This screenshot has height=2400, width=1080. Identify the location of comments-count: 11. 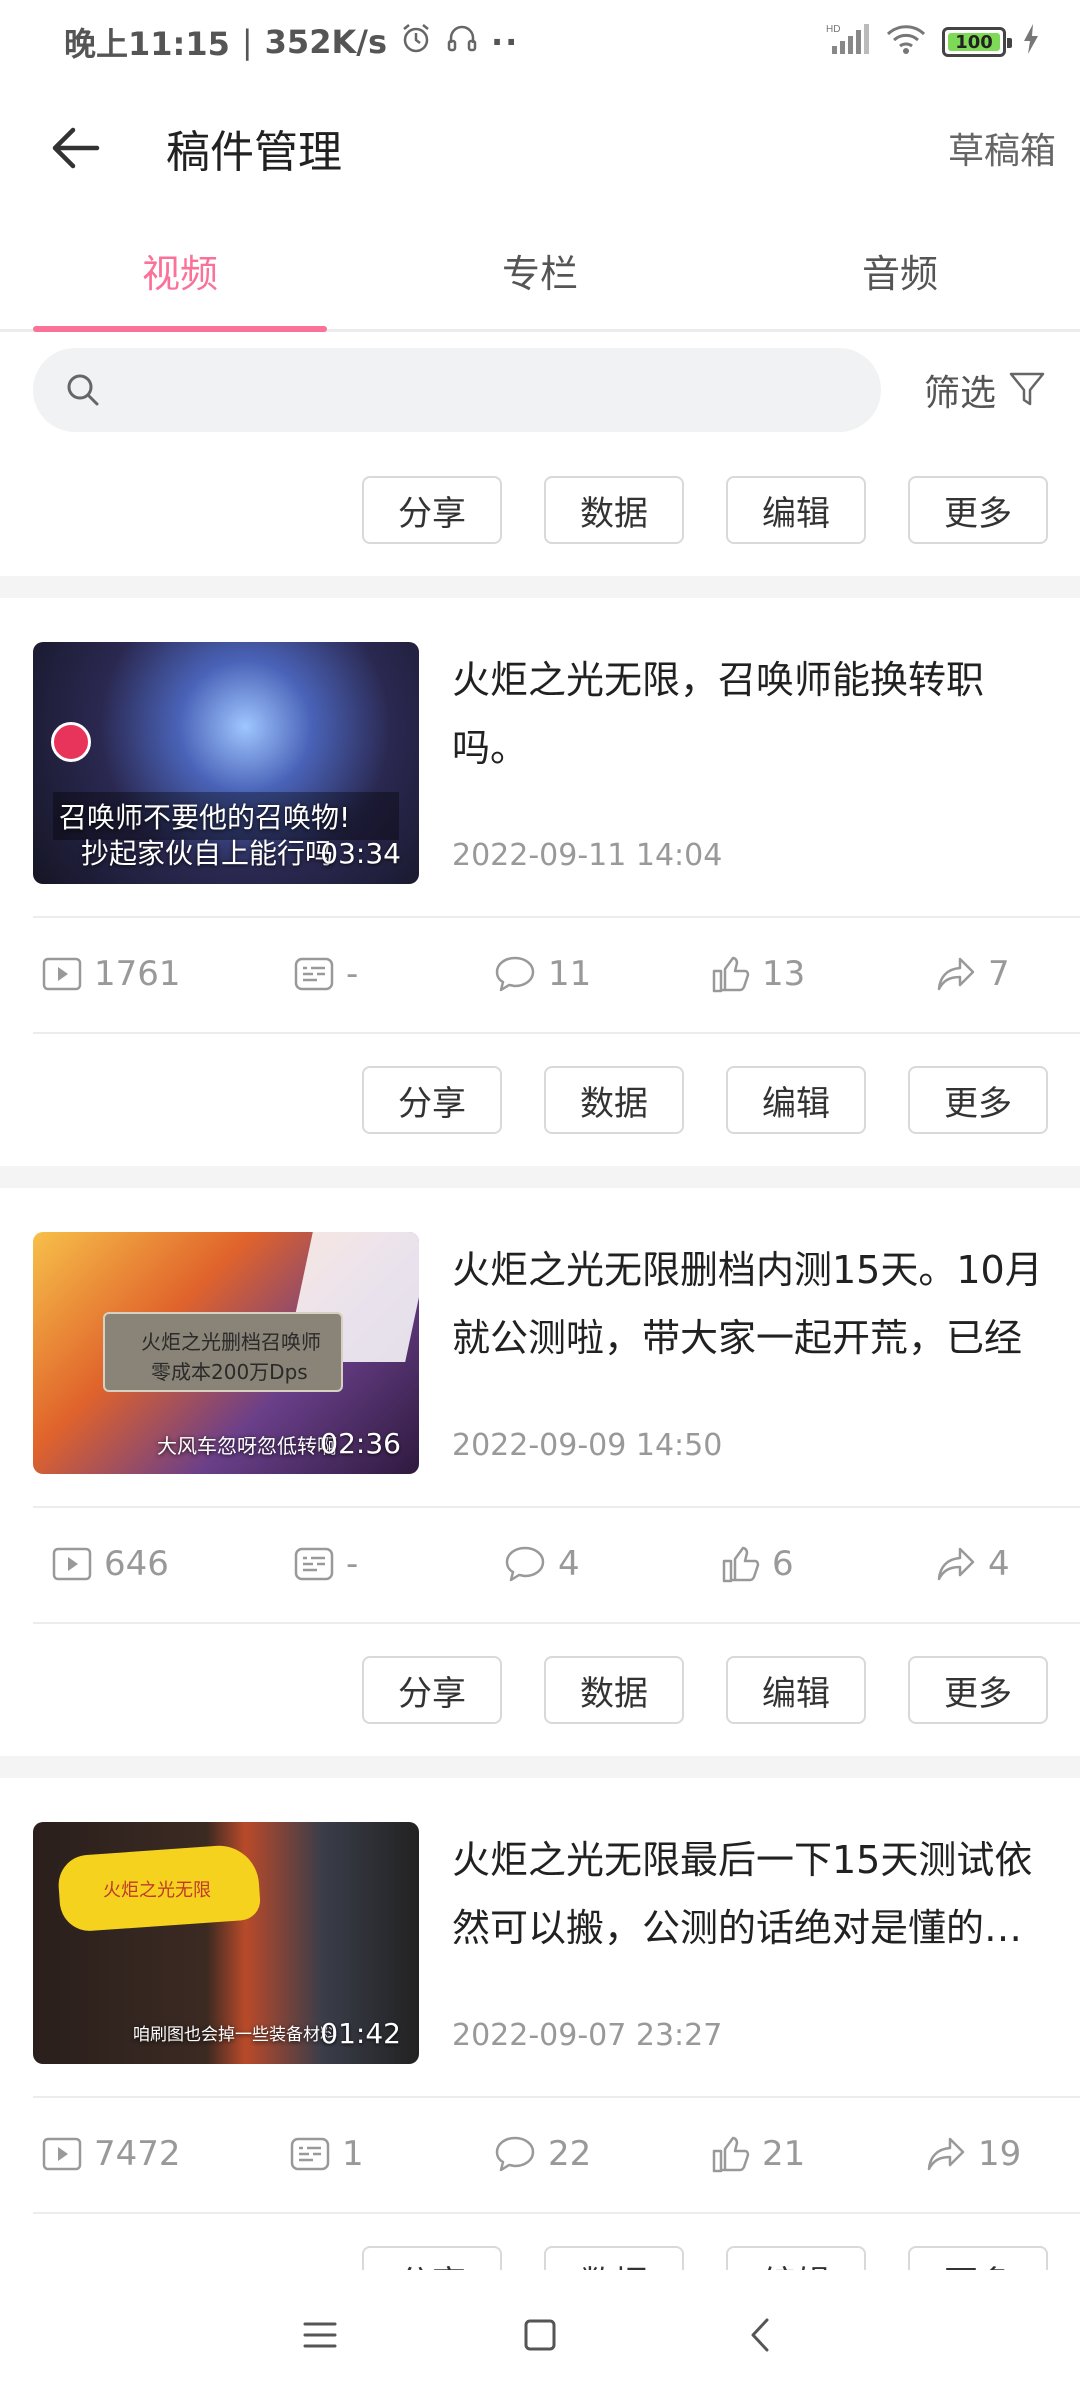
(570, 974).